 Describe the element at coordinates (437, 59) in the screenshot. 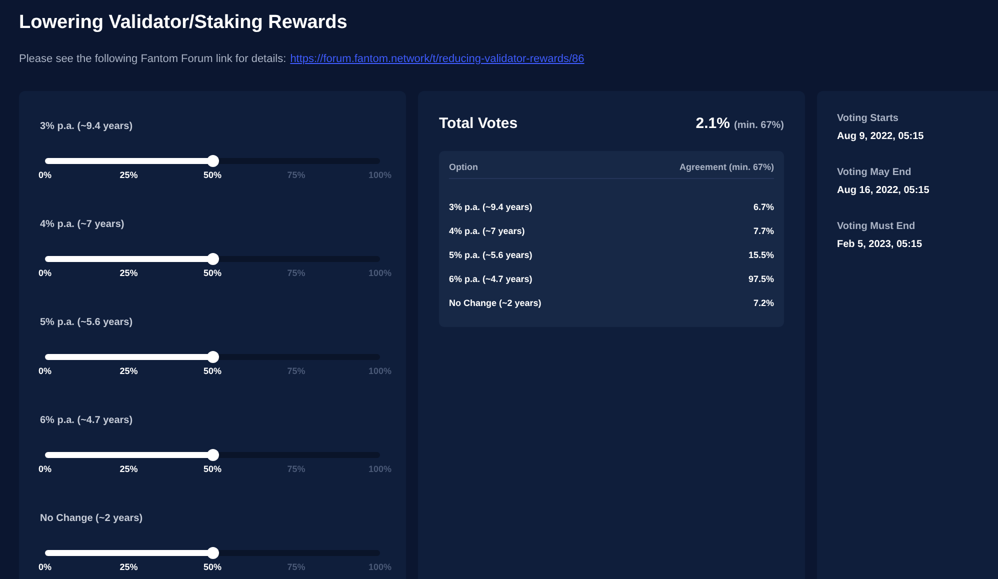

I see `forum-link: https://forum.fantom.network/t/reducing-validator-rewards/86` at that location.